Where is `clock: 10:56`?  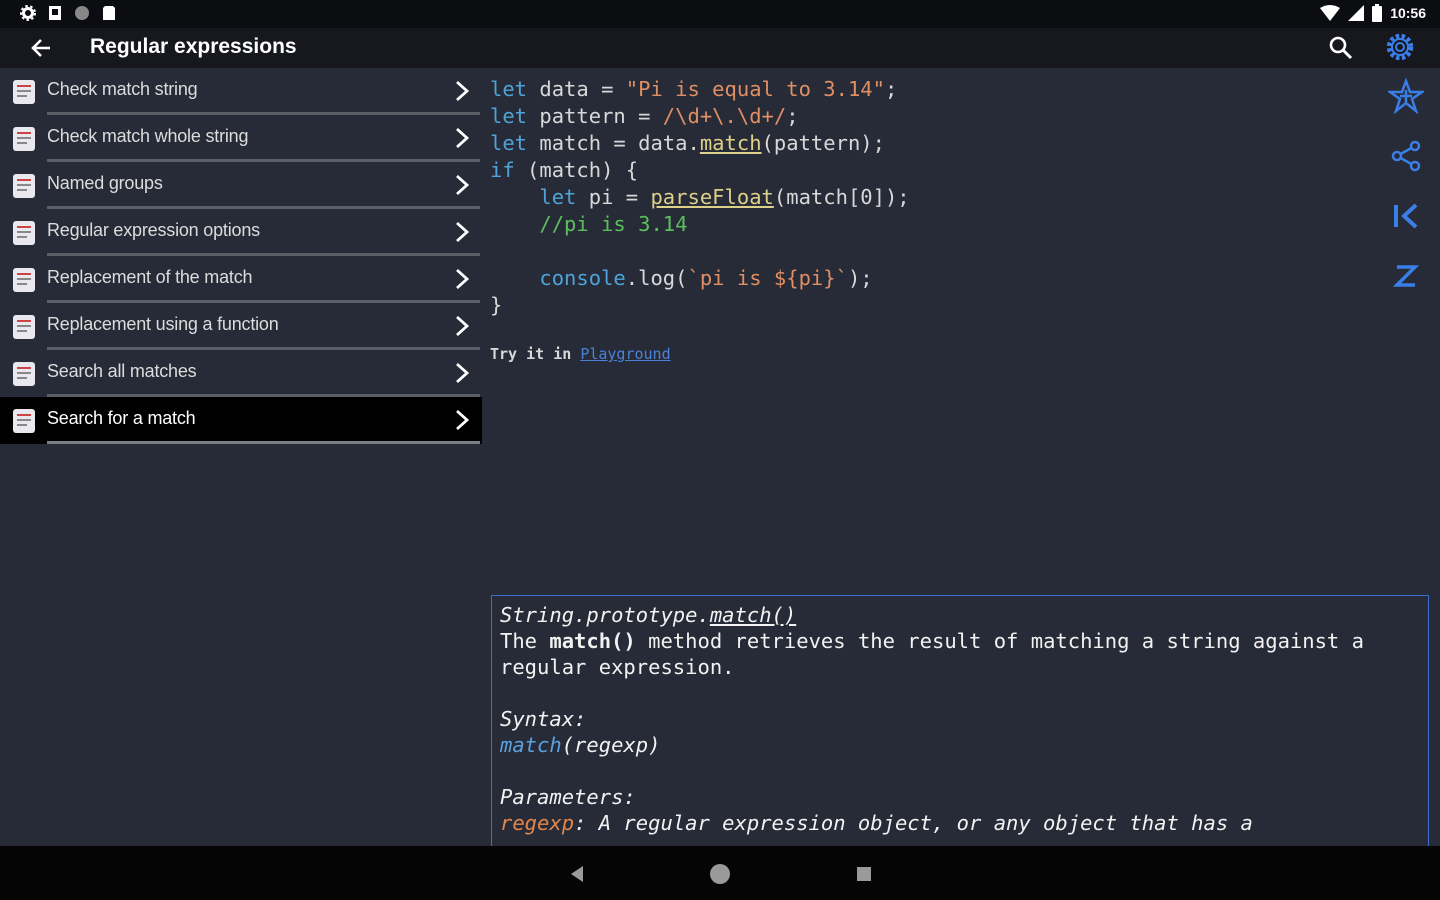 clock: 10:56 is located at coordinates (1408, 13).